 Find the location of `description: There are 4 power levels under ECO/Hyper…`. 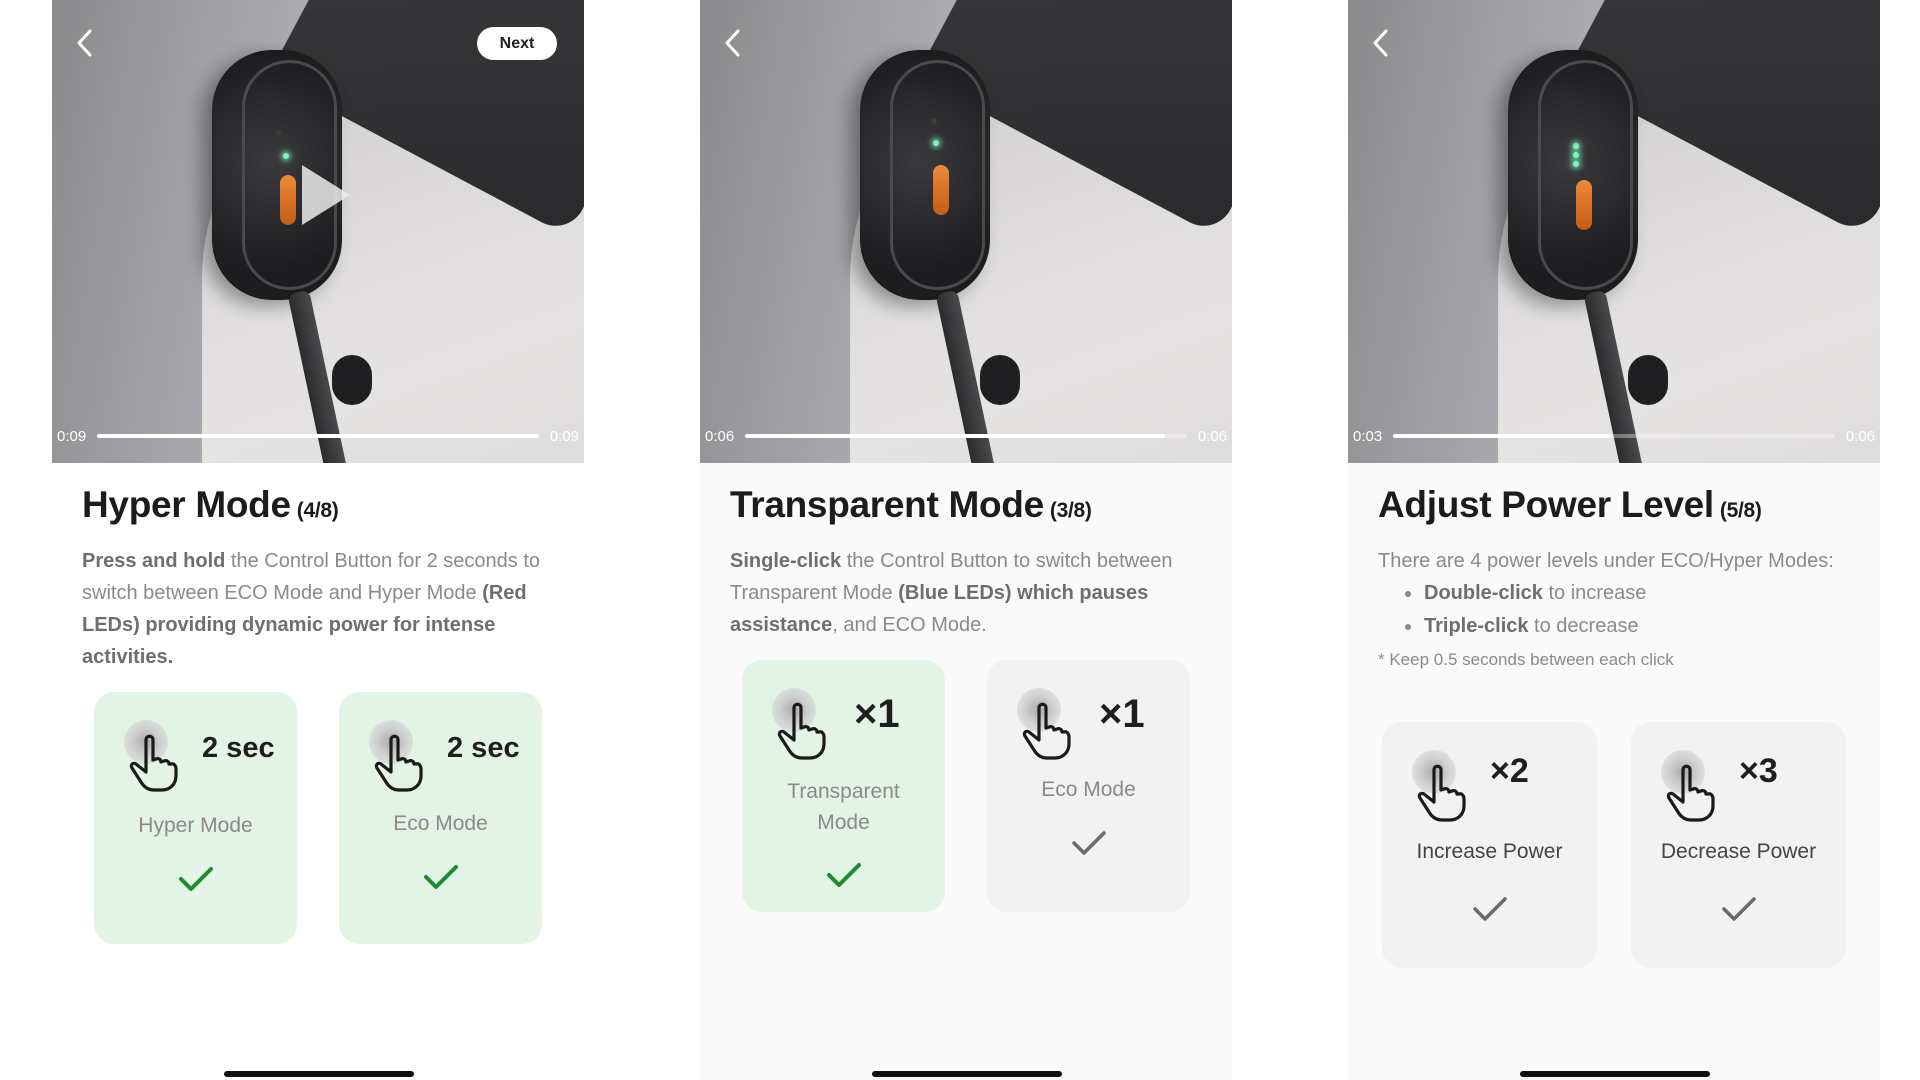

description: There are 4 power levels under ECO/Hyper… is located at coordinates (1608, 610).